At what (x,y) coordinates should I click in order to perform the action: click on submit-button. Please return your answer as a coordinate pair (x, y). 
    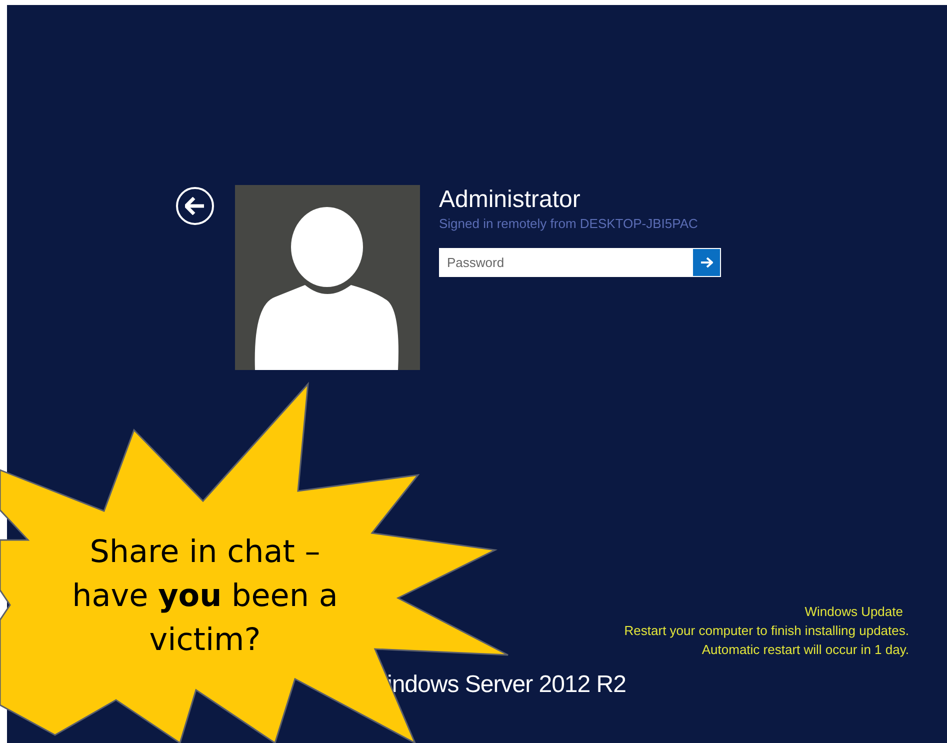
    Looking at the image, I should click on (706, 262).